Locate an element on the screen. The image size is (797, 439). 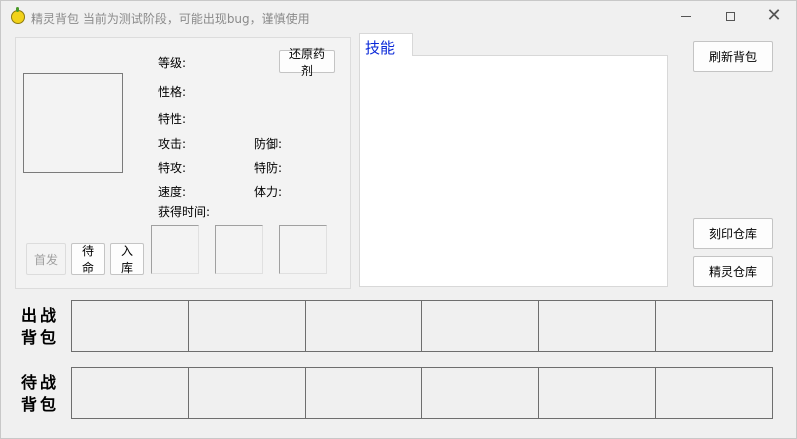
obtained-time-label: 获得时间: is located at coordinates (184, 212).